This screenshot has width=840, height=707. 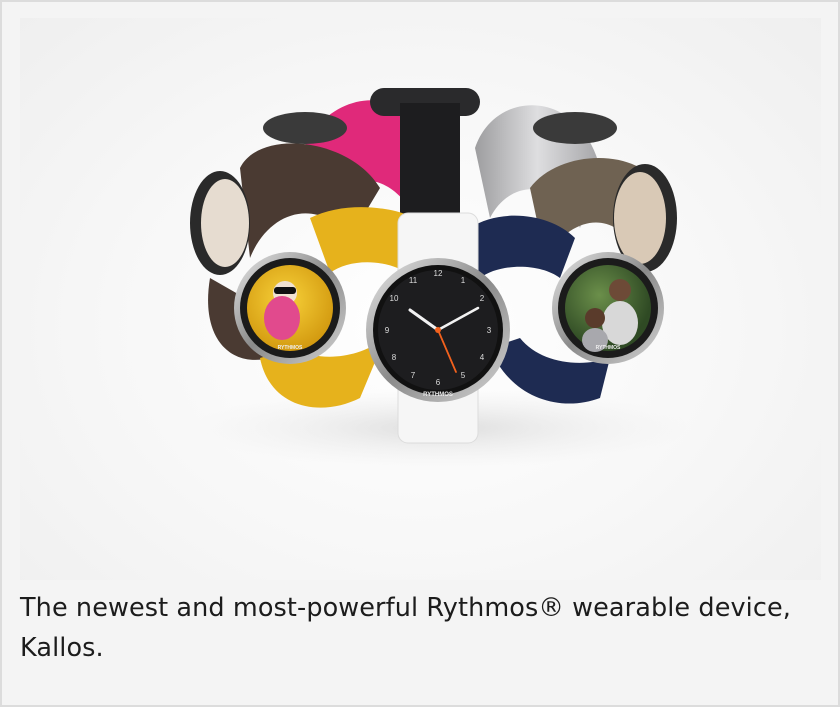 I want to click on svg-text: 11, so click(x=413, y=280).